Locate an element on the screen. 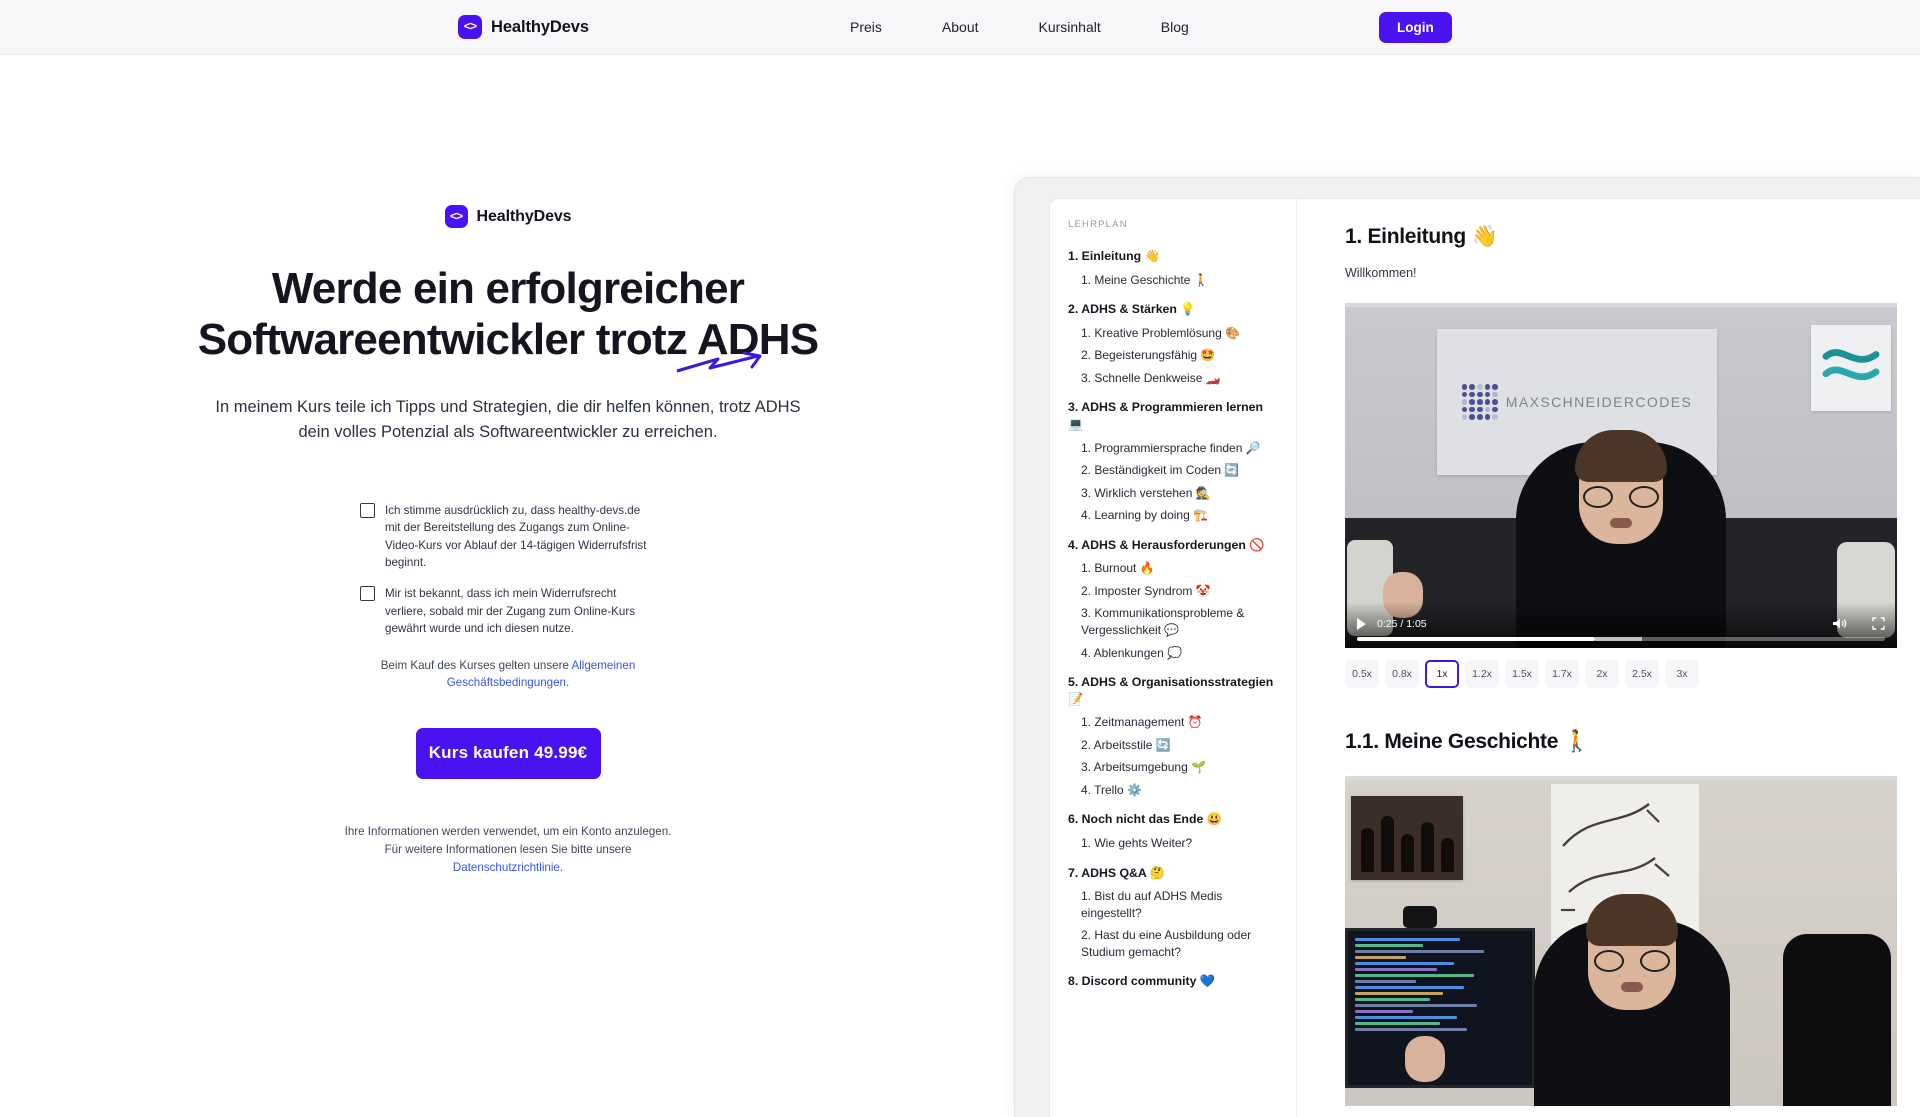 The width and height of the screenshot is (1920, 1117). wave-icon is located at coordinates (1851, 365).